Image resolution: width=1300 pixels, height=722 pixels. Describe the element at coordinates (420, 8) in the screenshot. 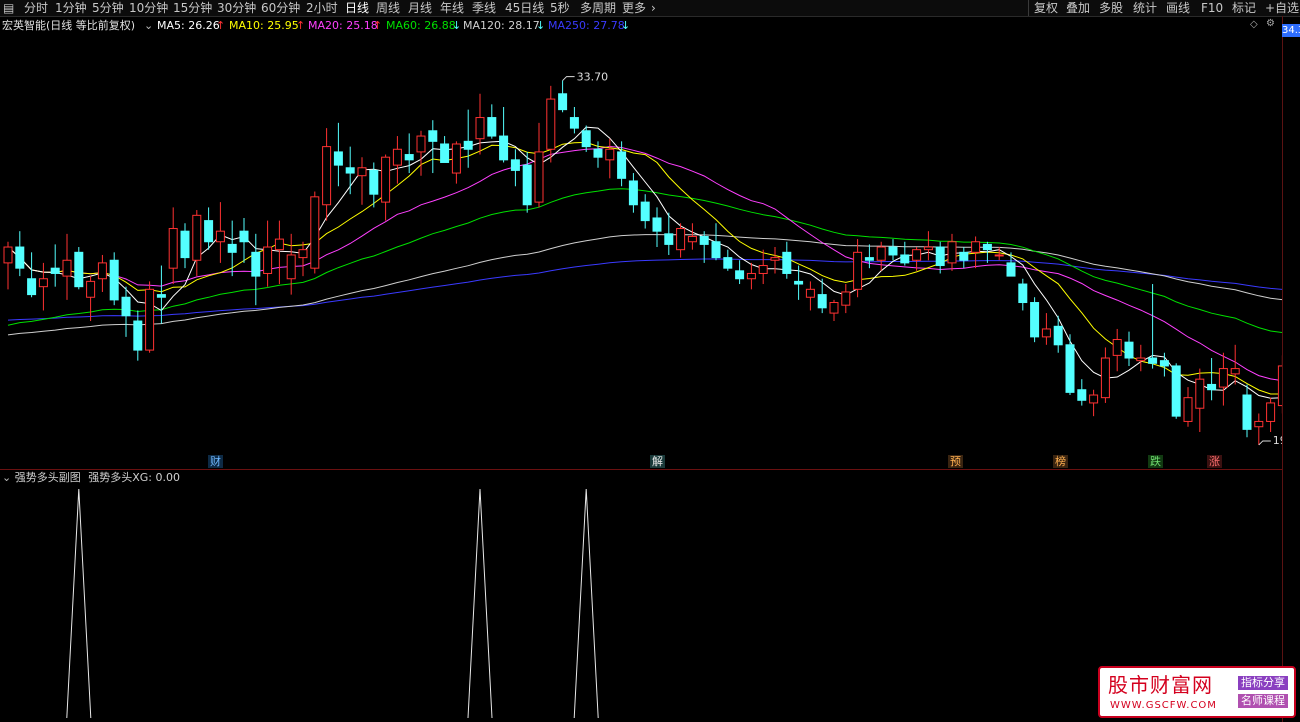

I see `tab-period-10: 月线` at that location.